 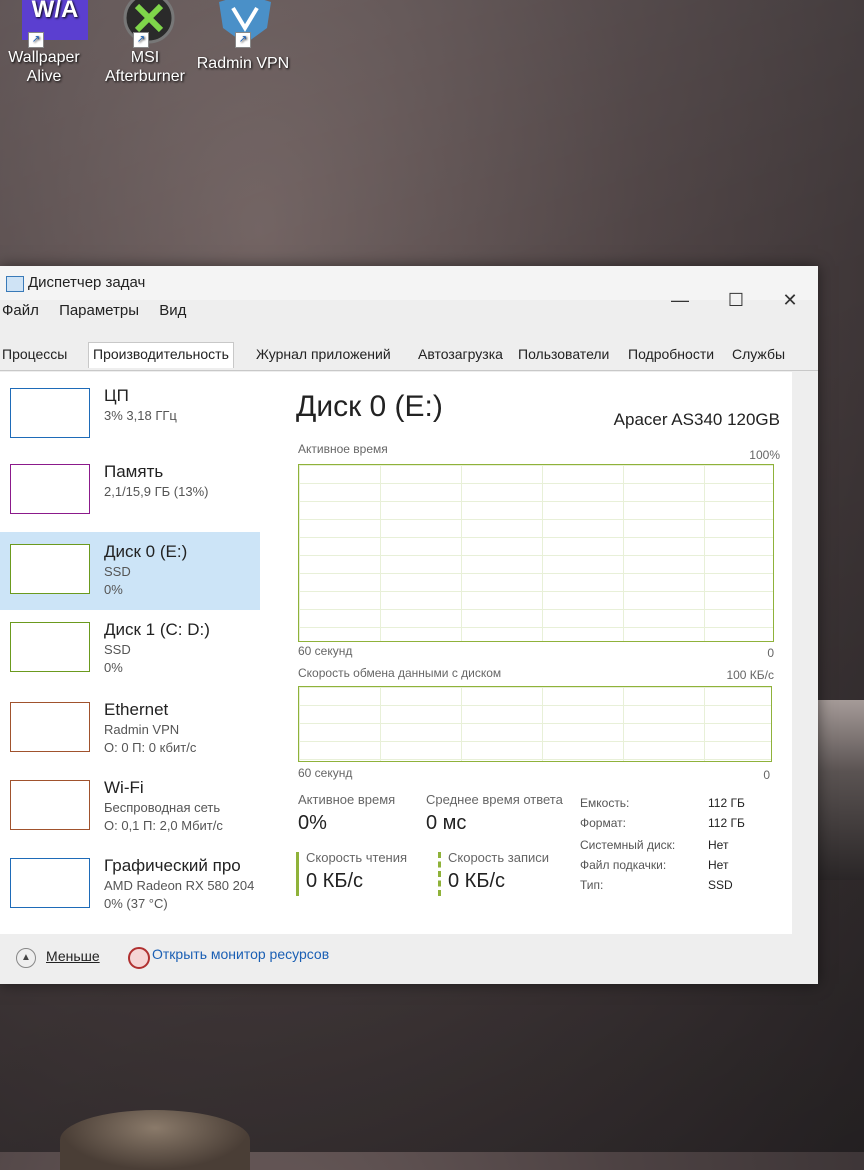 What do you see at coordinates (323, 354) in the screenshot?
I see `tab-app-history: Журнал приложений` at bounding box center [323, 354].